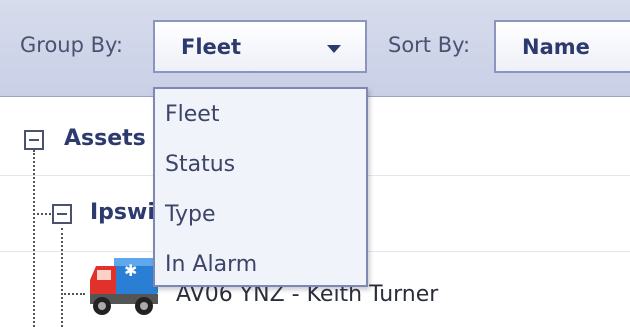  I want to click on chevron-down-icon, so click(334, 49).